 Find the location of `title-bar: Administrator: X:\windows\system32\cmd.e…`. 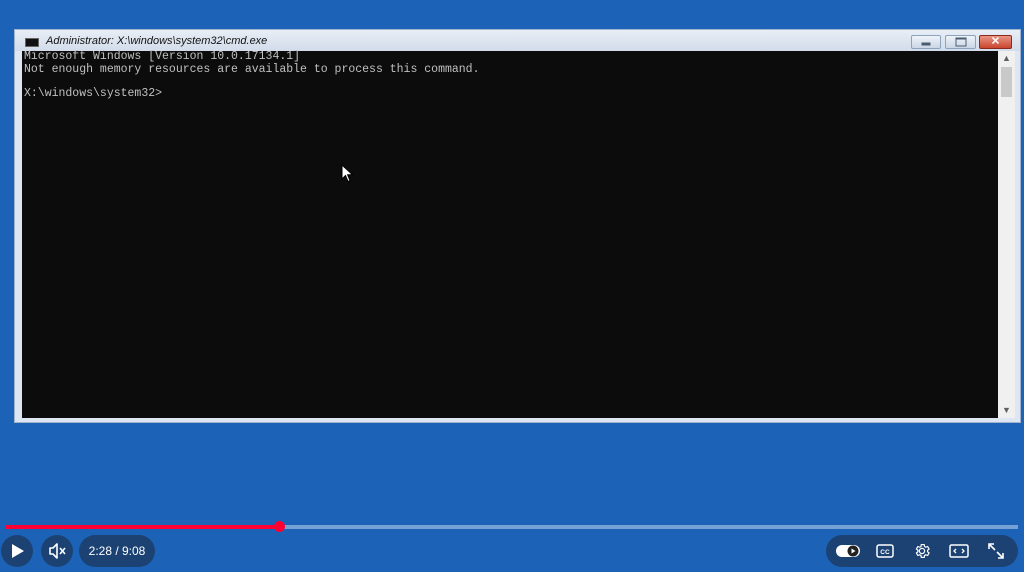

title-bar: Administrator: X:\windows\system32\cmd.e… is located at coordinates (517, 40).